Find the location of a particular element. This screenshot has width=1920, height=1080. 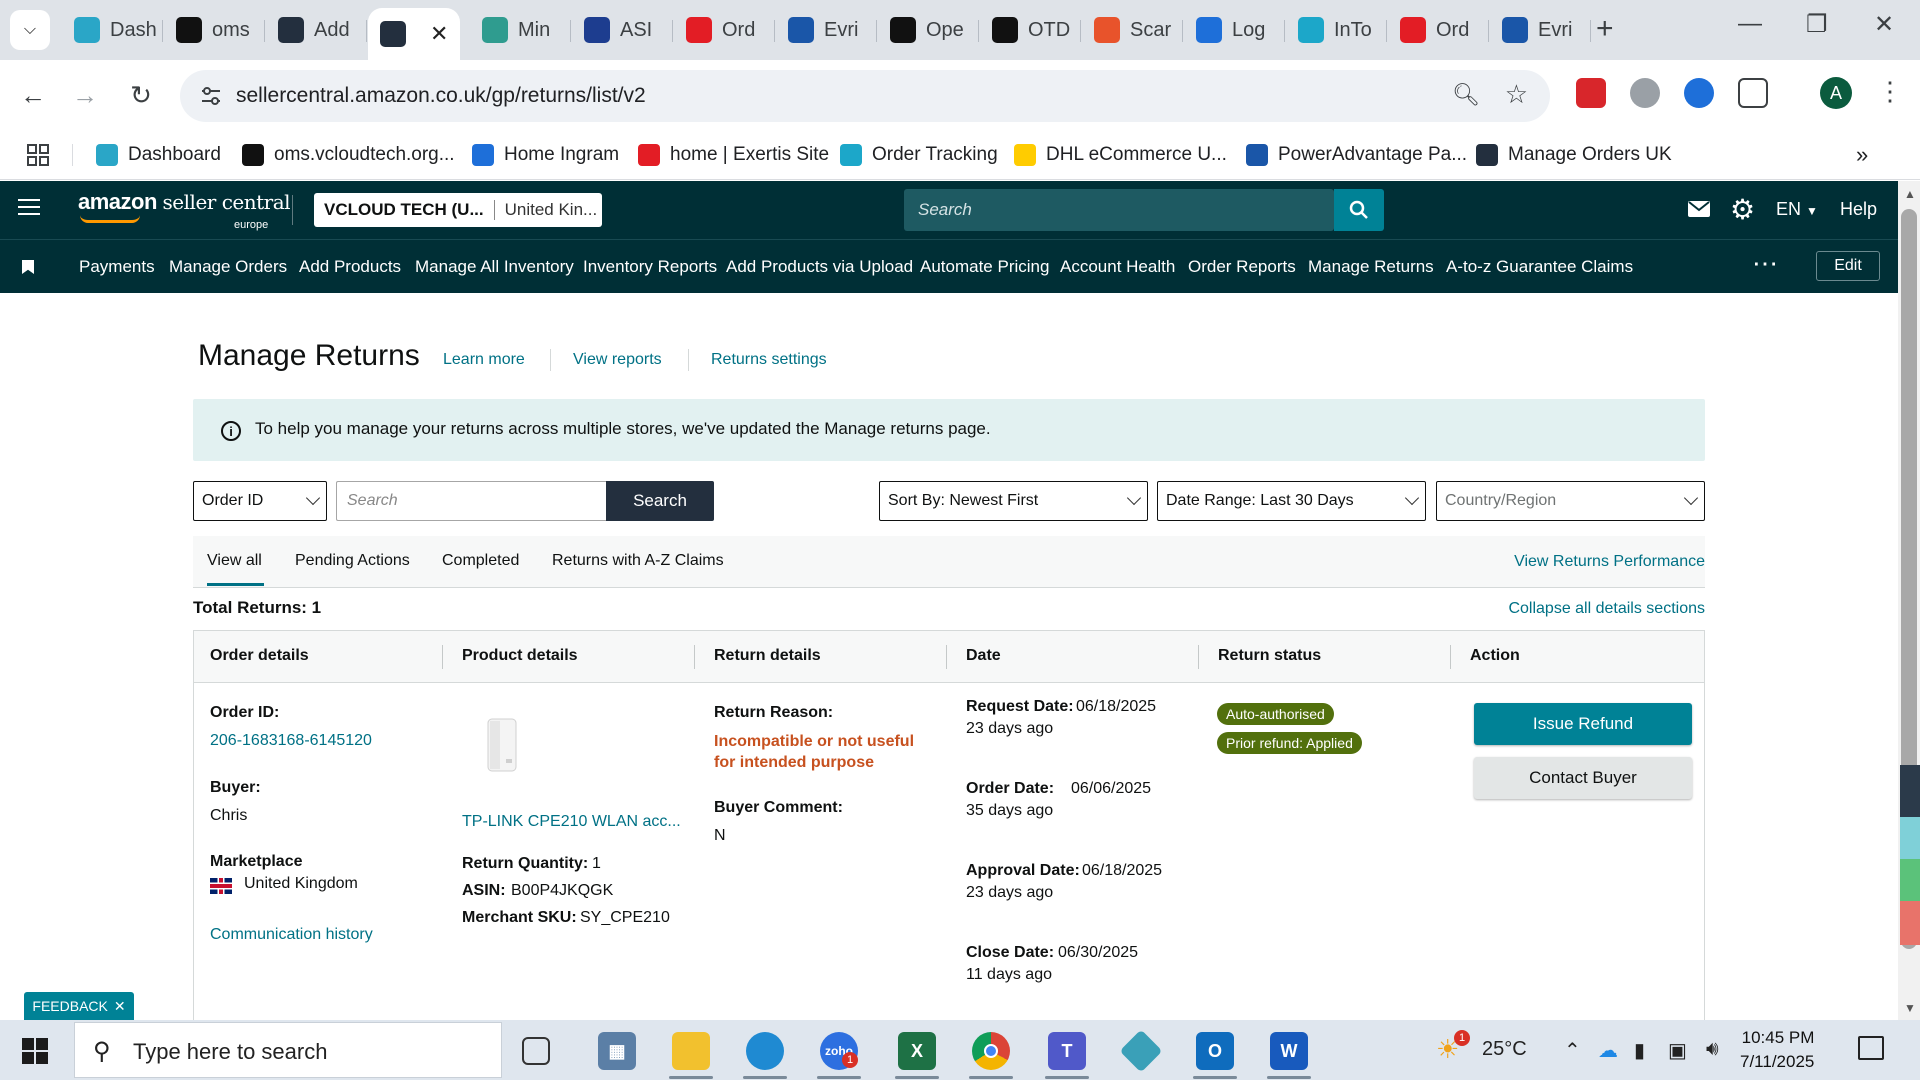

close-window-icon: ✕ is located at coordinates (1884, 24).